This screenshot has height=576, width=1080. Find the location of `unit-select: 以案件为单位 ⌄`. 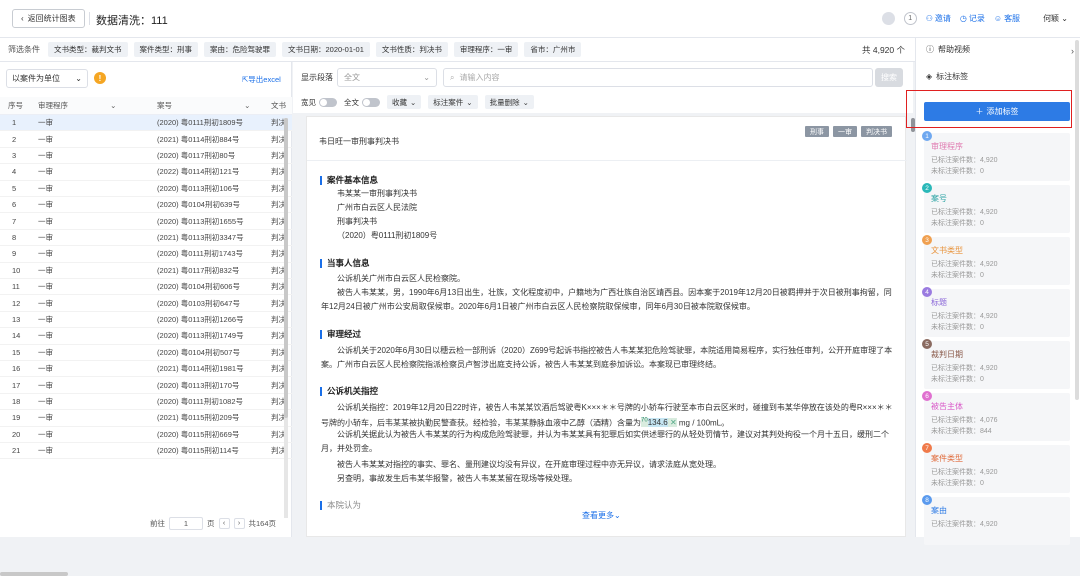

unit-select: 以案件为单位 ⌄ is located at coordinates (47, 78).